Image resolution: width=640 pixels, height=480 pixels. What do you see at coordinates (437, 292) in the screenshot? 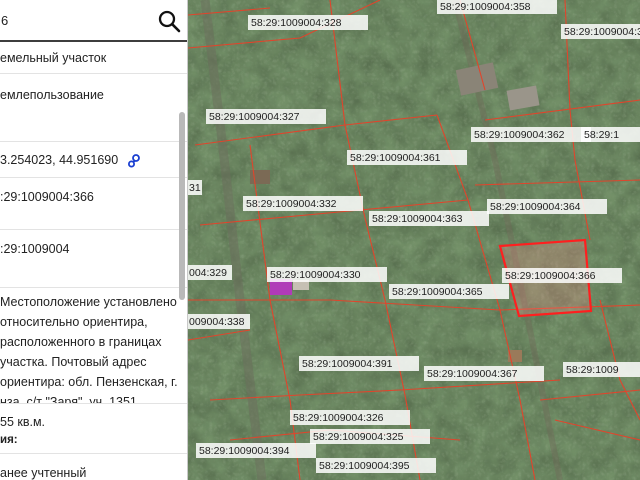
I see `svg-text: 58:29:1009004:365` at bounding box center [437, 292].